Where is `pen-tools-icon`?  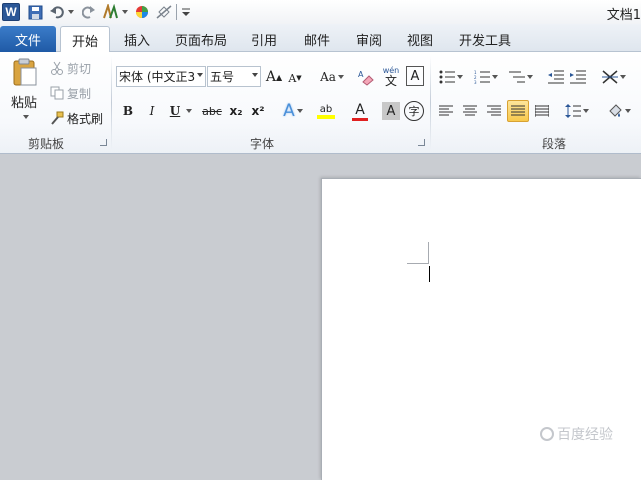
pen-tools-icon is located at coordinates (115, 12).